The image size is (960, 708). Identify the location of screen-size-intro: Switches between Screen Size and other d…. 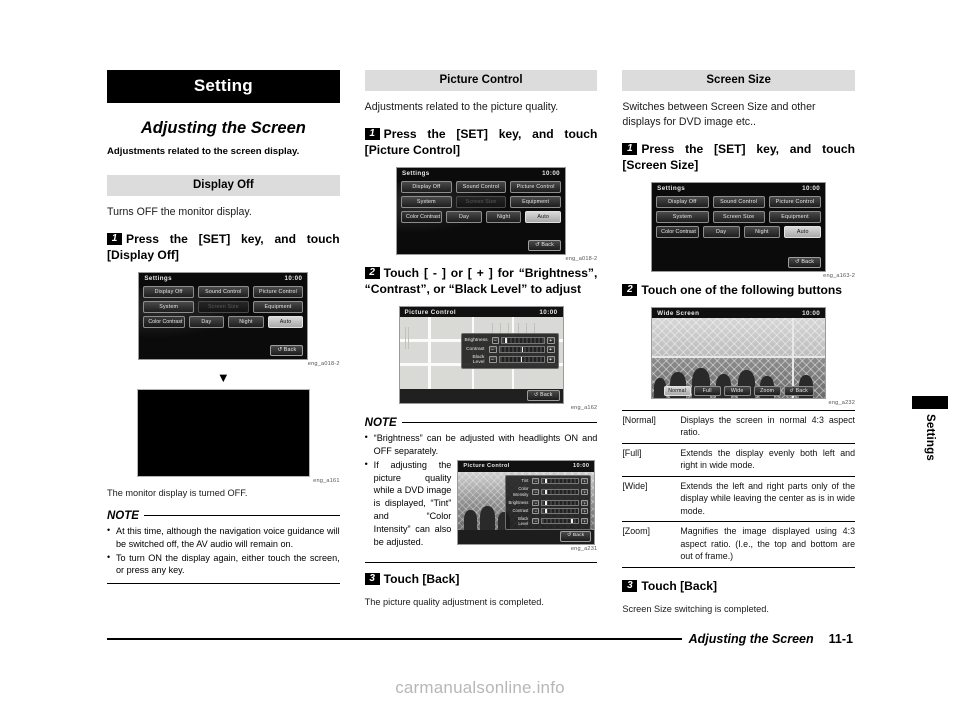
(719, 115).